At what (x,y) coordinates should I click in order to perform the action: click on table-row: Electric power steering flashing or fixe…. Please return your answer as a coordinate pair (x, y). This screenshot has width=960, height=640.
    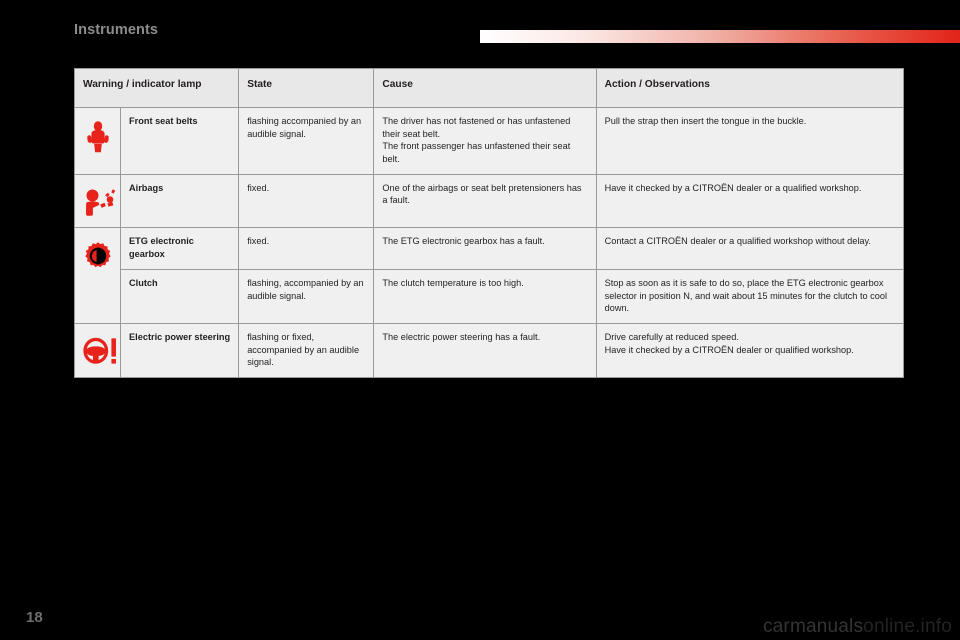
    Looking at the image, I should click on (489, 350).